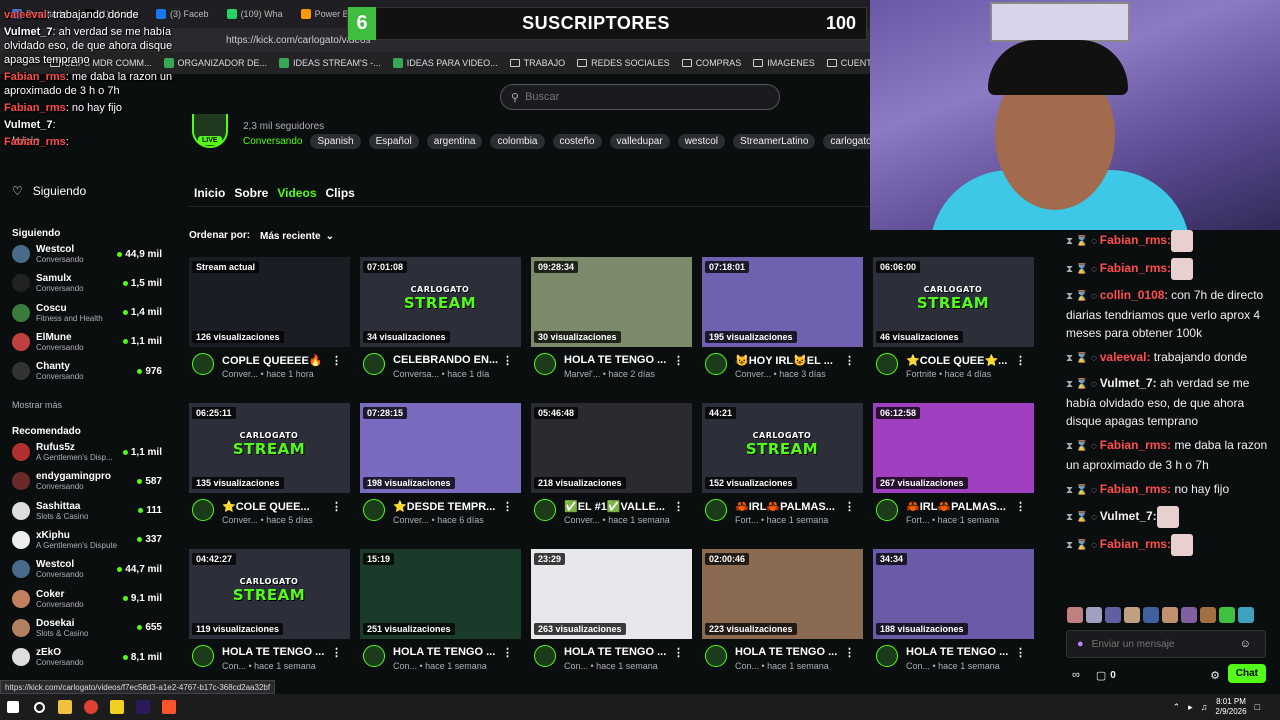  Describe the element at coordinates (272, 141) in the screenshot. I see `channel-category: Conversando` at that location.